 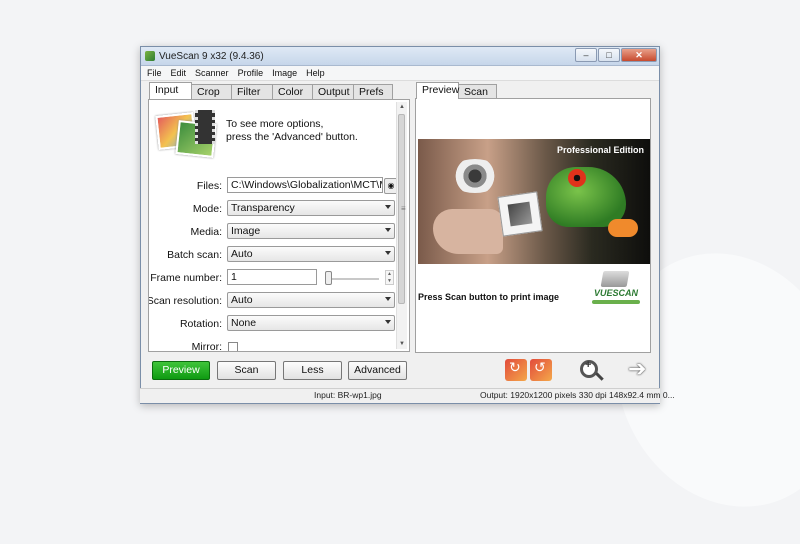 What do you see at coordinates (615, 279) in the screenshot?
I see `scanner-icon` at bounding box center [615, 279].